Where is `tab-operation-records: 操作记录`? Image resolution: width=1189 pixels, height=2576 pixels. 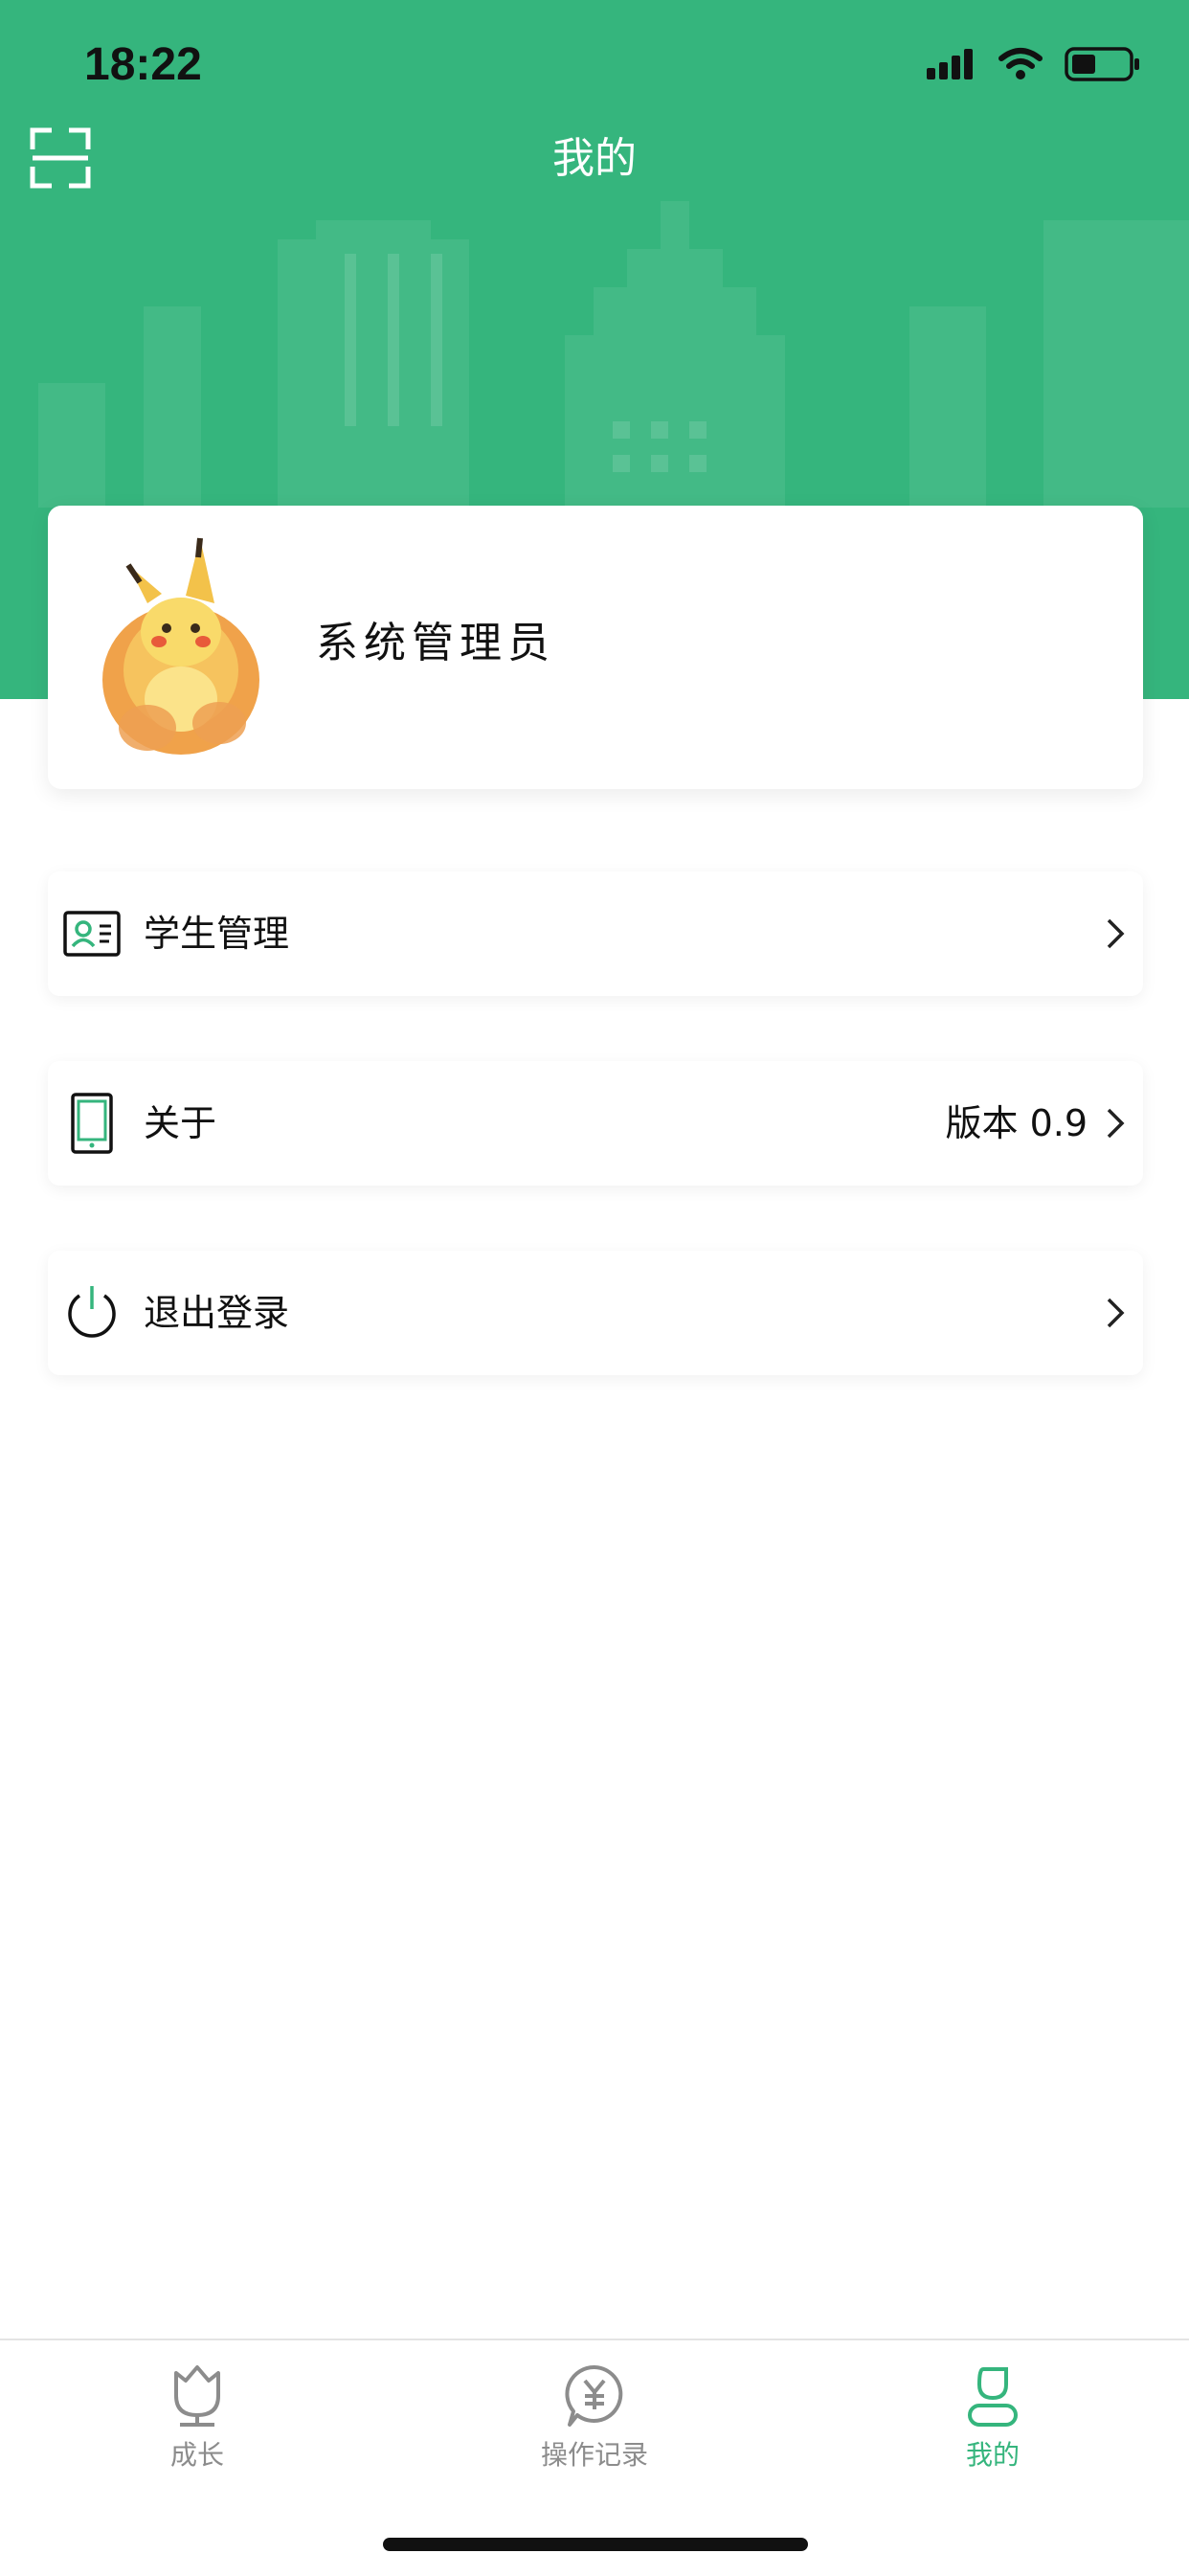
tab-operation-records: 操作记录 is located at coordinates (594, 2428).